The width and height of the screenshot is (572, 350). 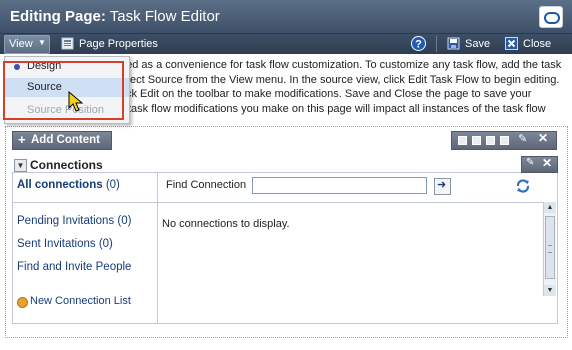 I want to click on mouse-pointer-icon, so click(x=76, y=101).